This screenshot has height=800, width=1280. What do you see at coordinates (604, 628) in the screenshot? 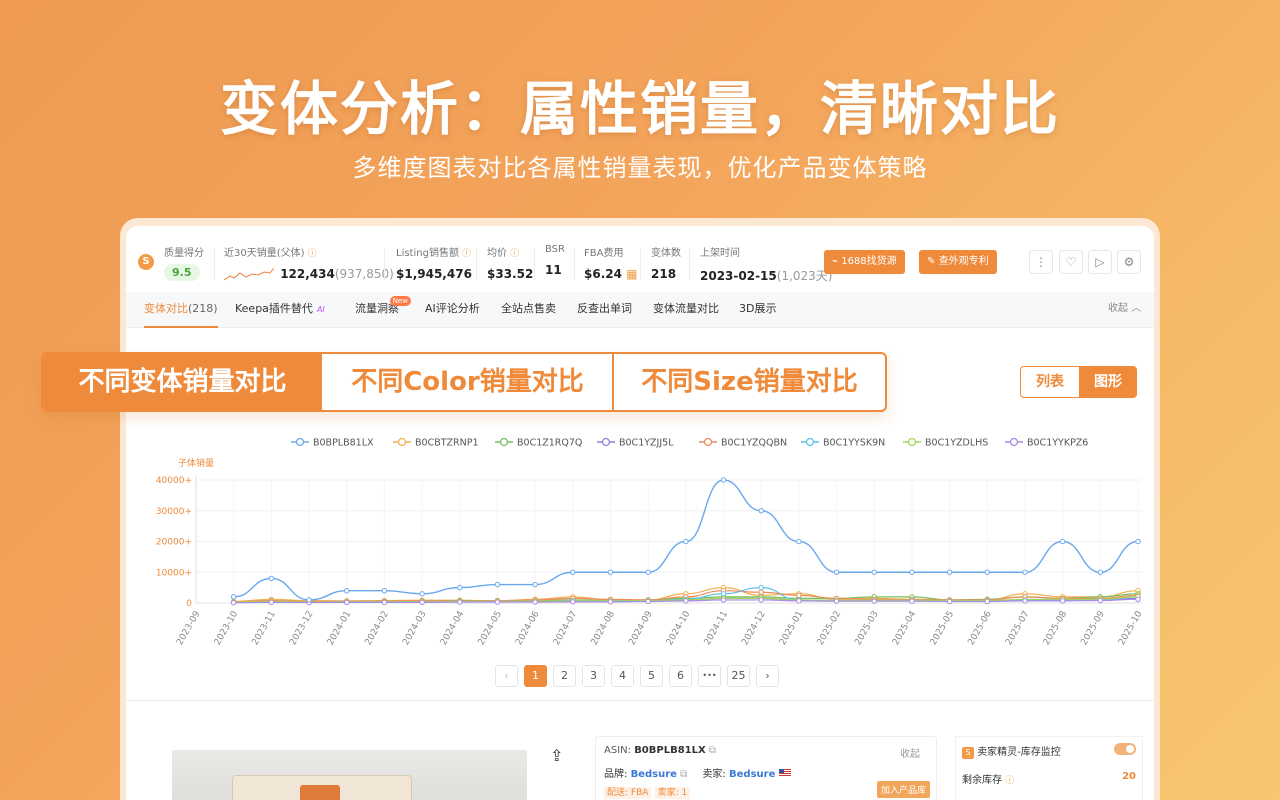
I see `x-tick-label: 2024-08` at bounding box center [604, 628].